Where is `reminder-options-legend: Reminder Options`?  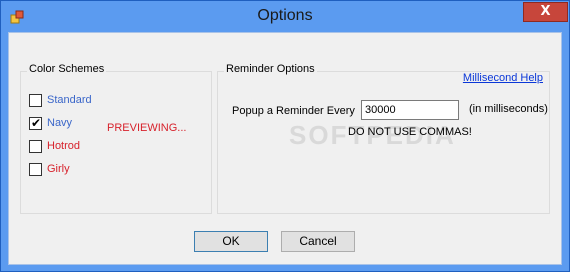
reminder-options-legend: Reminder Options is located at coordinates (270, 69).